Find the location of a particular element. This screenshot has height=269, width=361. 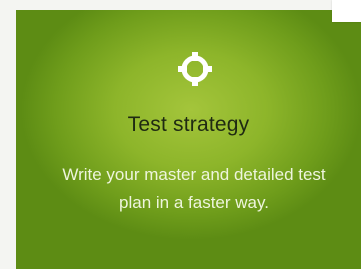

feature-title: Test strategy is located at coordinates (188, 124).